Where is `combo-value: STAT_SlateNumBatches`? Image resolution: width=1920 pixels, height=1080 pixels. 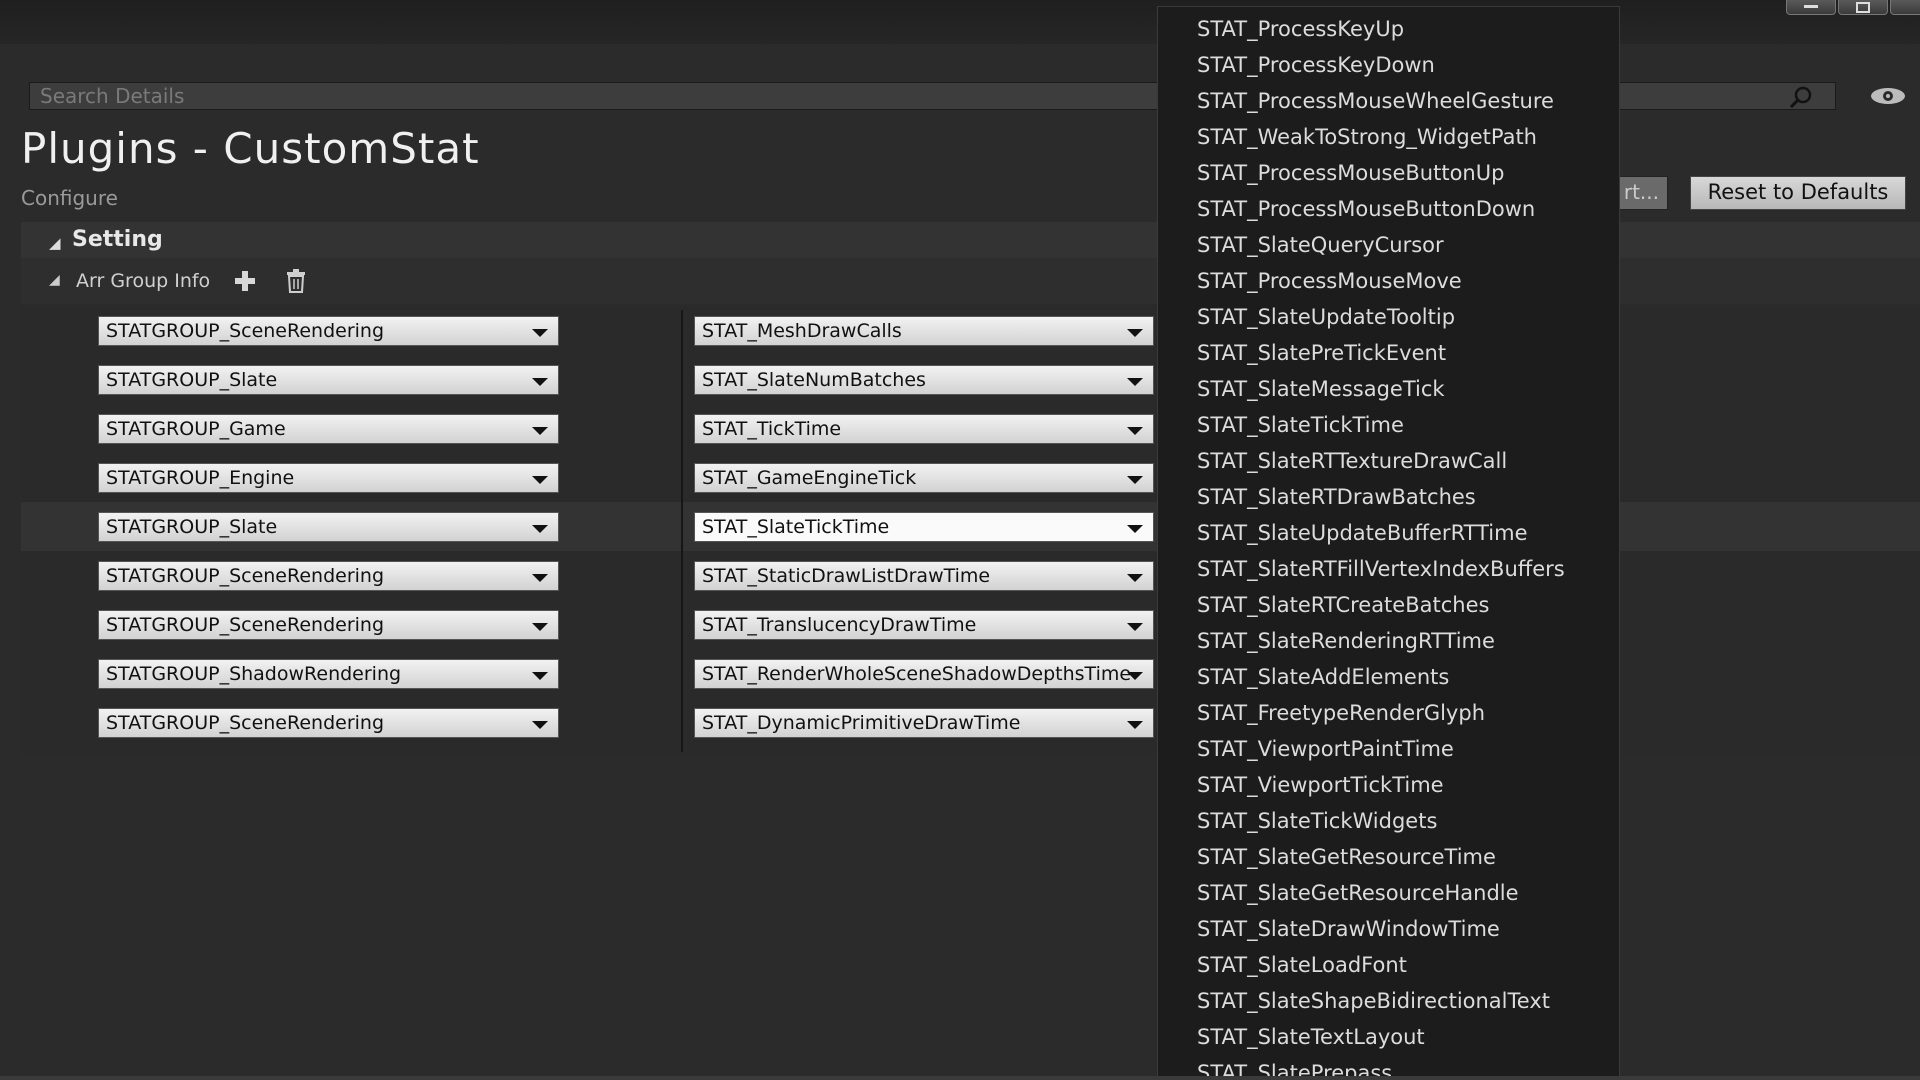
combo-value: STAT_SlateNumBatches is located at coordinates (814, 380).